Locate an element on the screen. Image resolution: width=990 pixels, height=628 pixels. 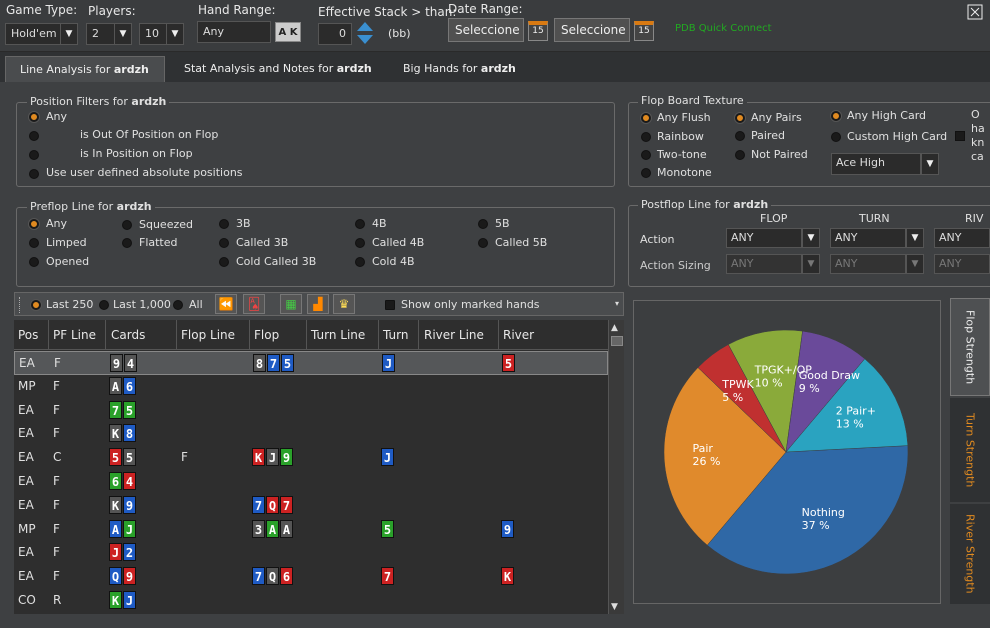
col-pos: Pos is located at coordinates (28, 335).